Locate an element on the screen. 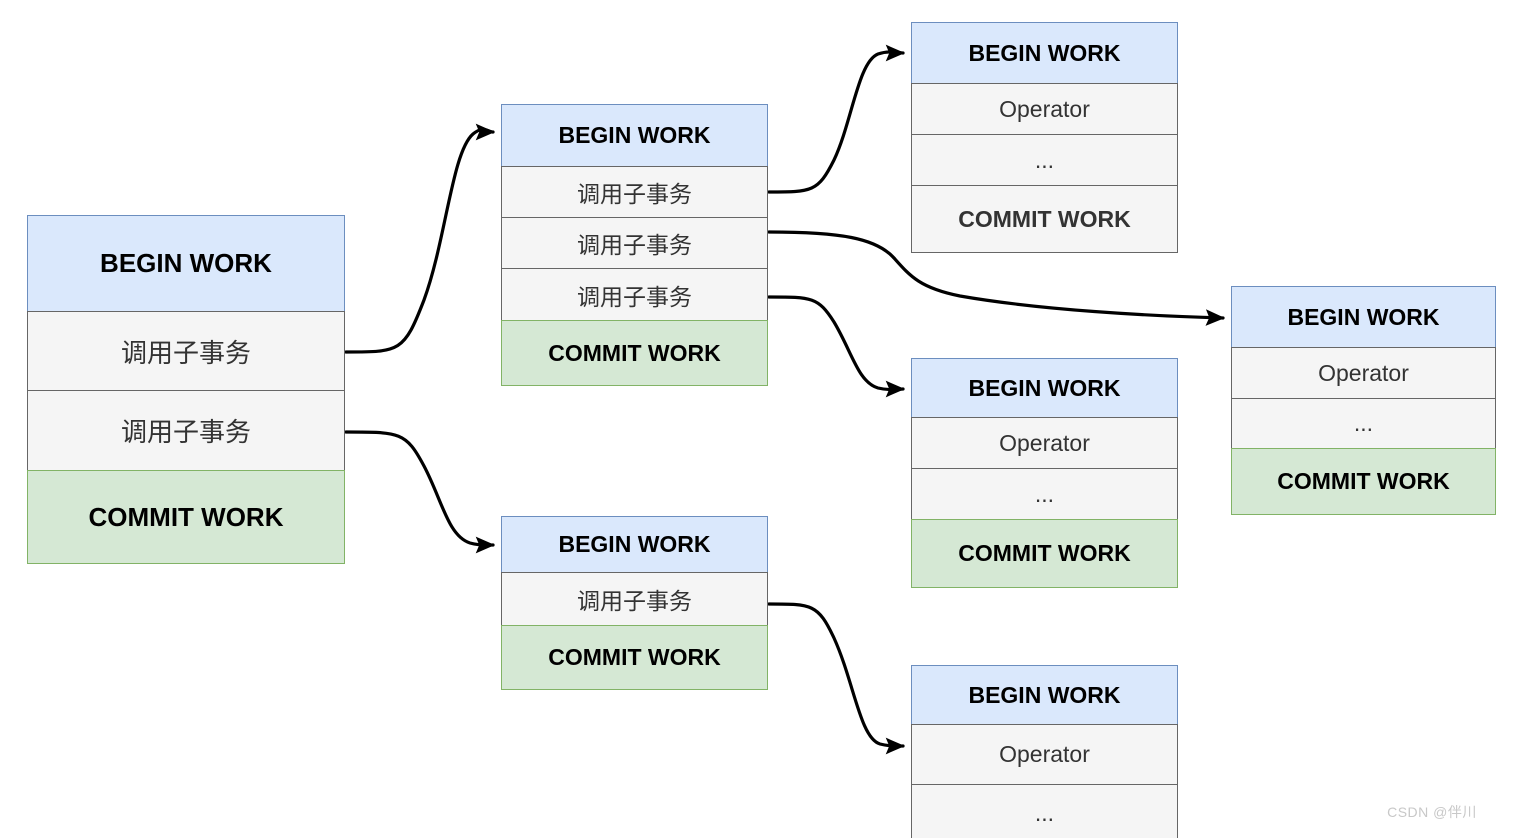 This screenshot has height=838, width=1518. sub-b-call-1: 调用子事务 is located at coordinates (634, 599).